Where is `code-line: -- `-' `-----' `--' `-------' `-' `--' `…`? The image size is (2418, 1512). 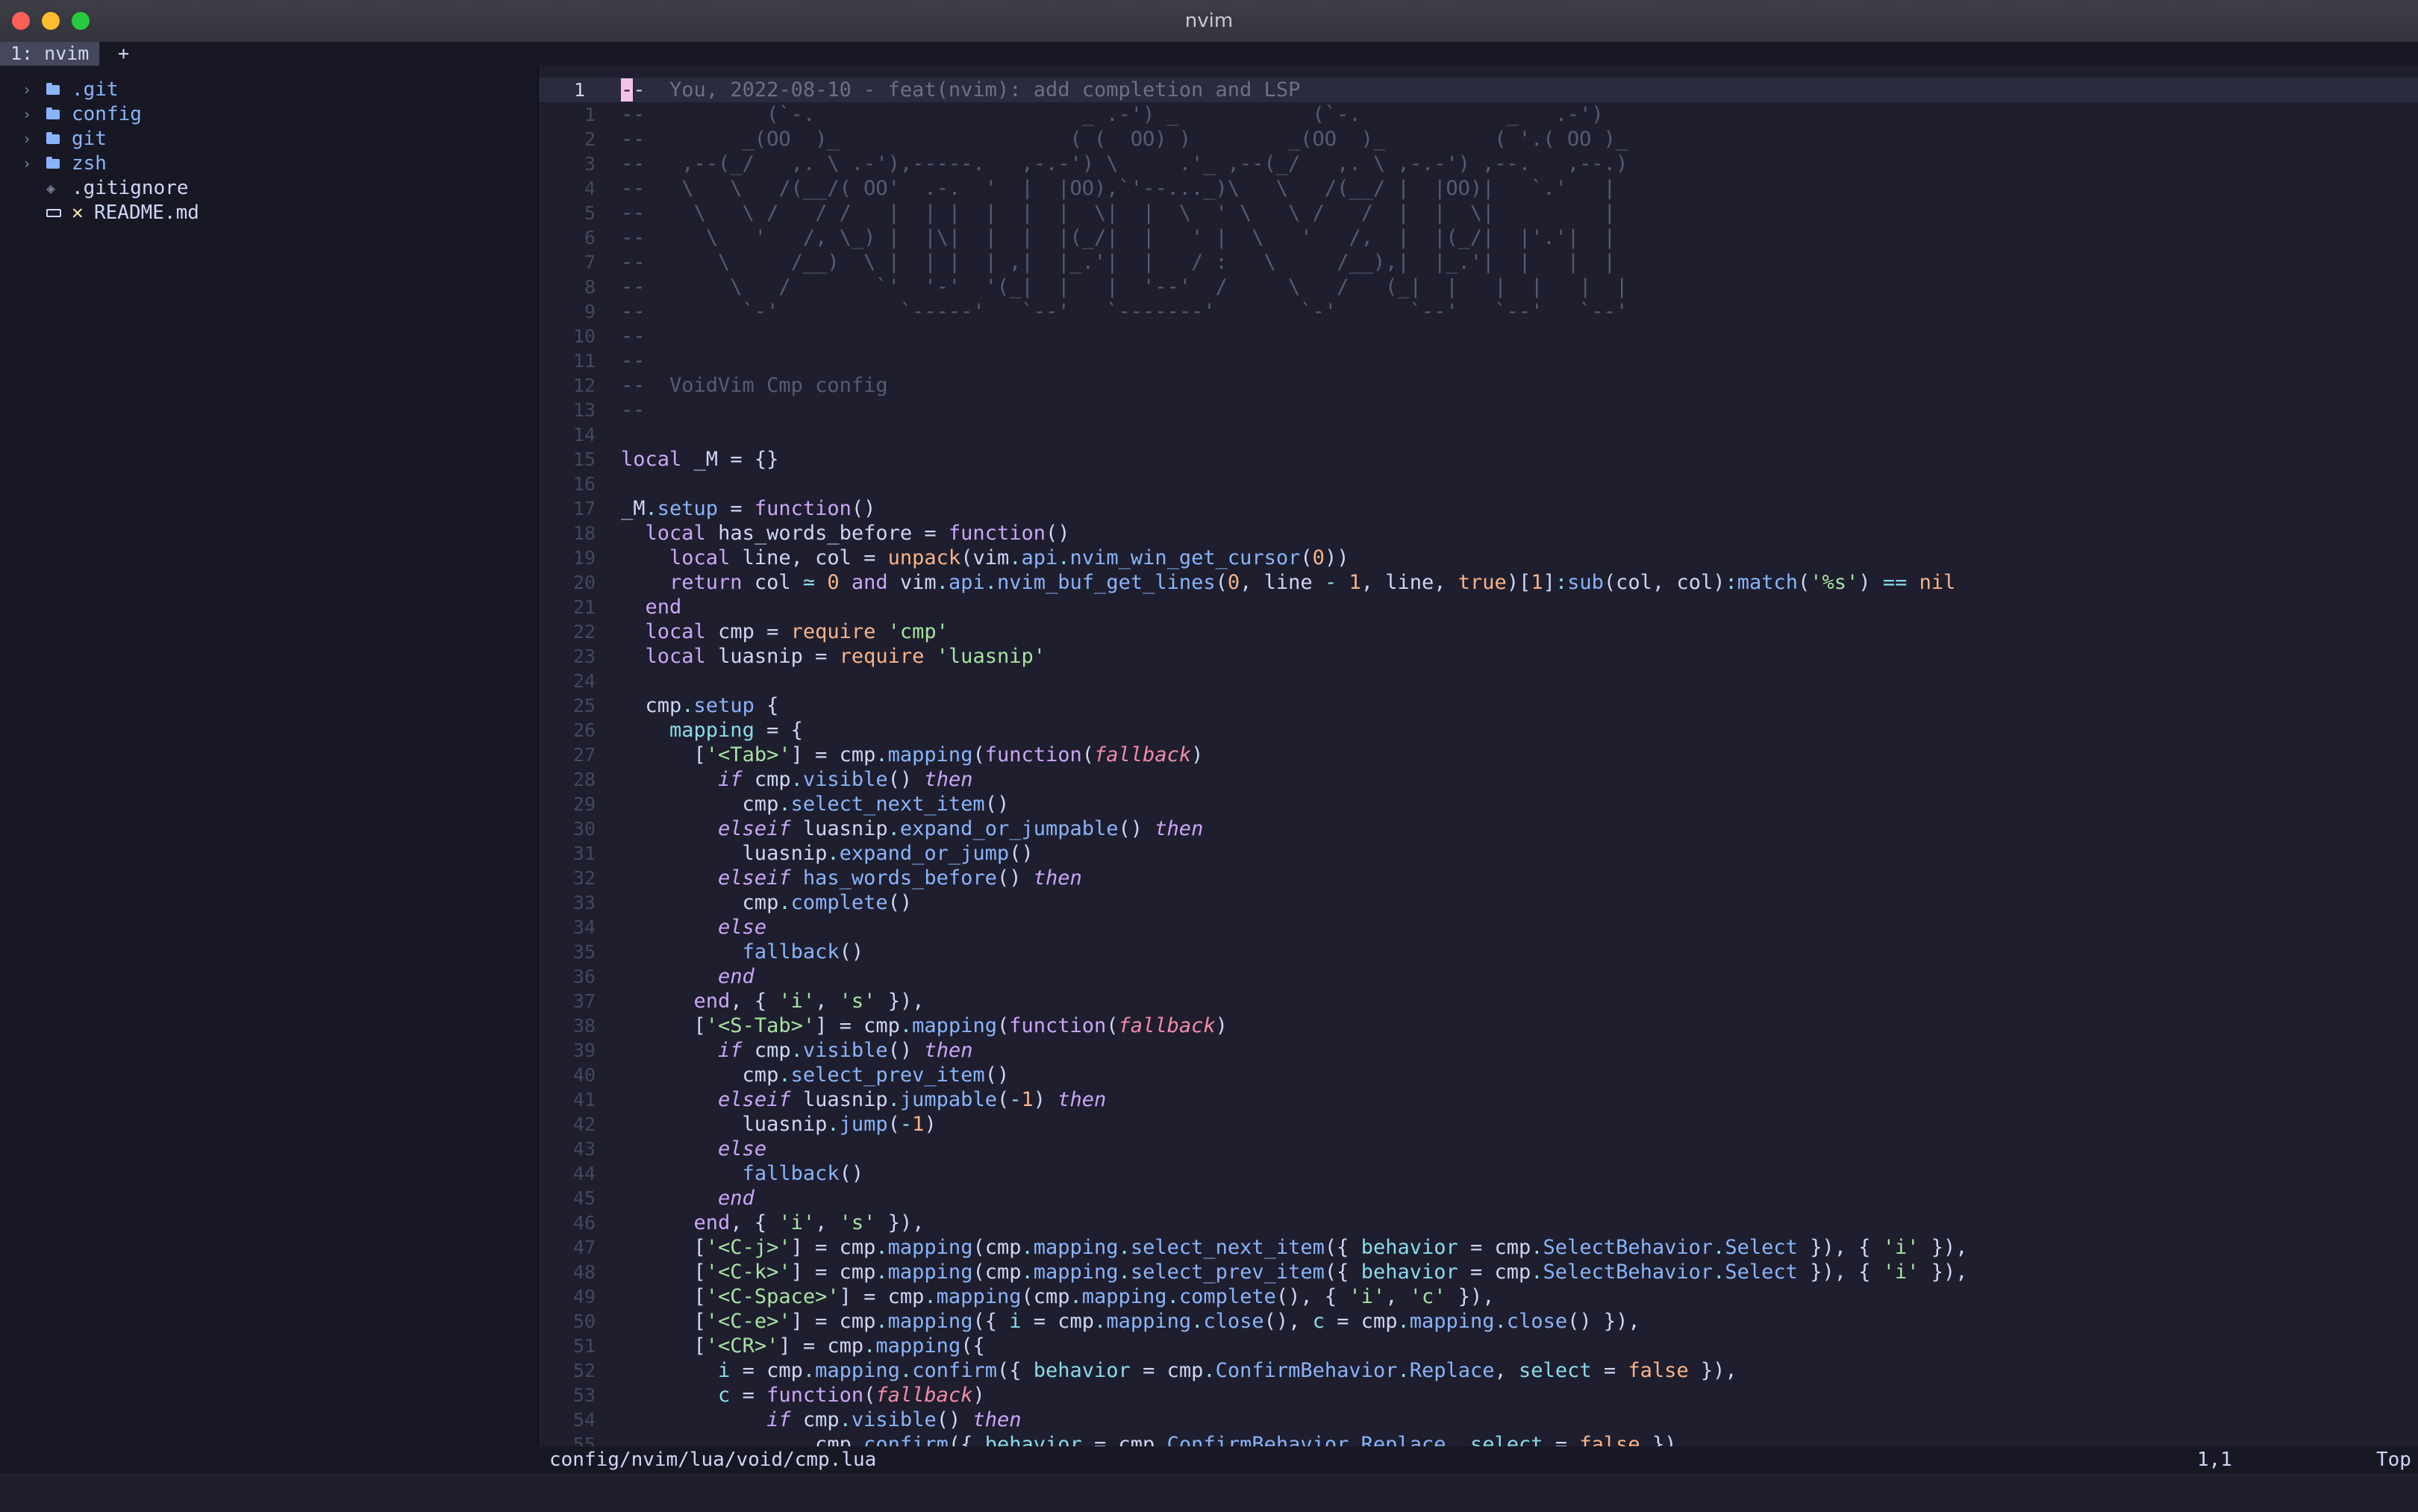 code-line: -- `-' `-----' `--' `-------' `-' `--' `… is located at coordinates (1124, 311).